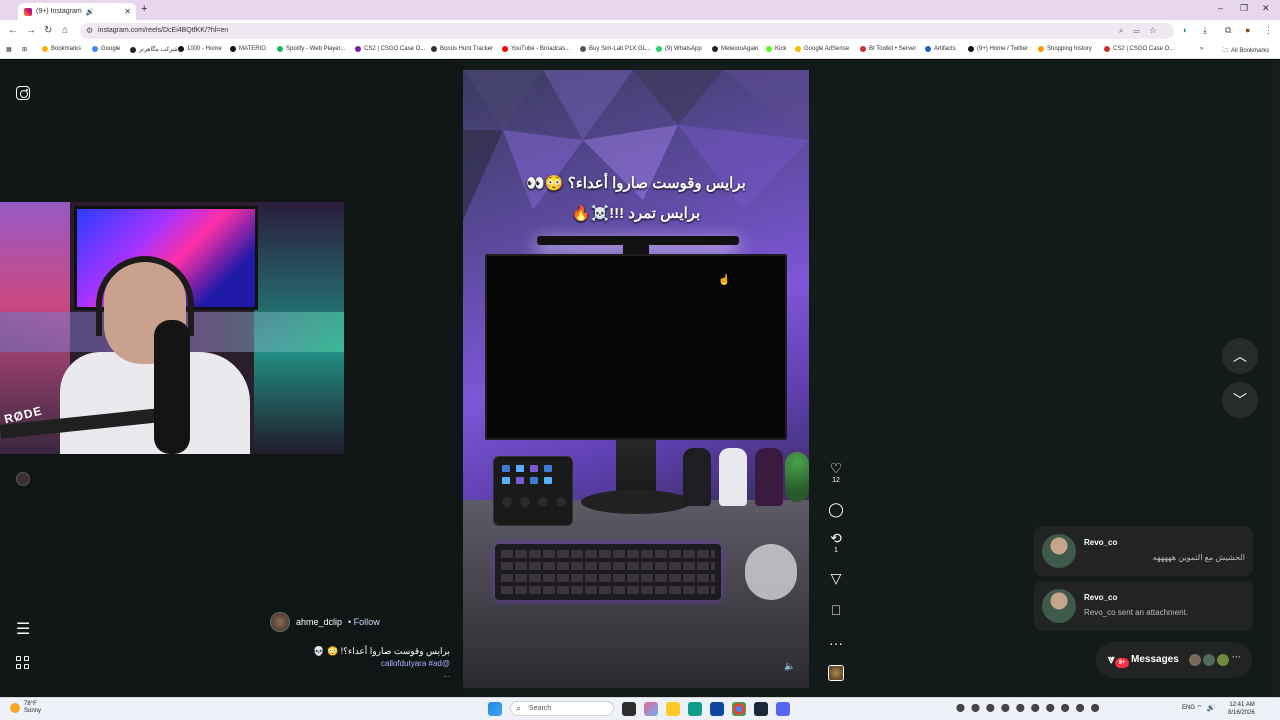  I want to click on clock: 12:41 AM 8/16/2026, so click(1241, 709).